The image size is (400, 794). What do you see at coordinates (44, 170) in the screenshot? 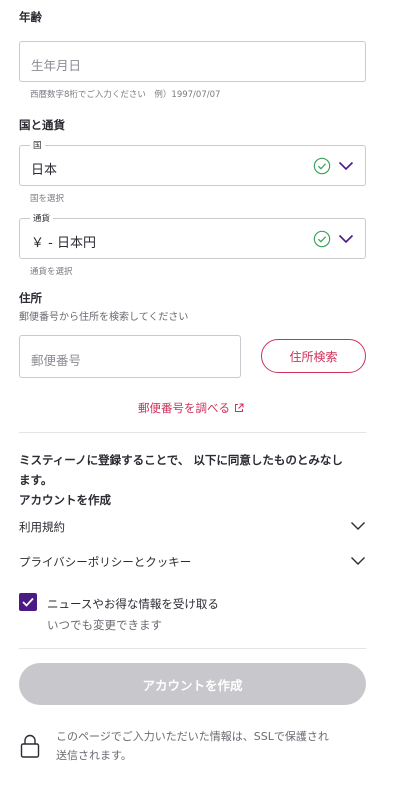
I see `country-value: 日本` at bounding box center [44, 170].